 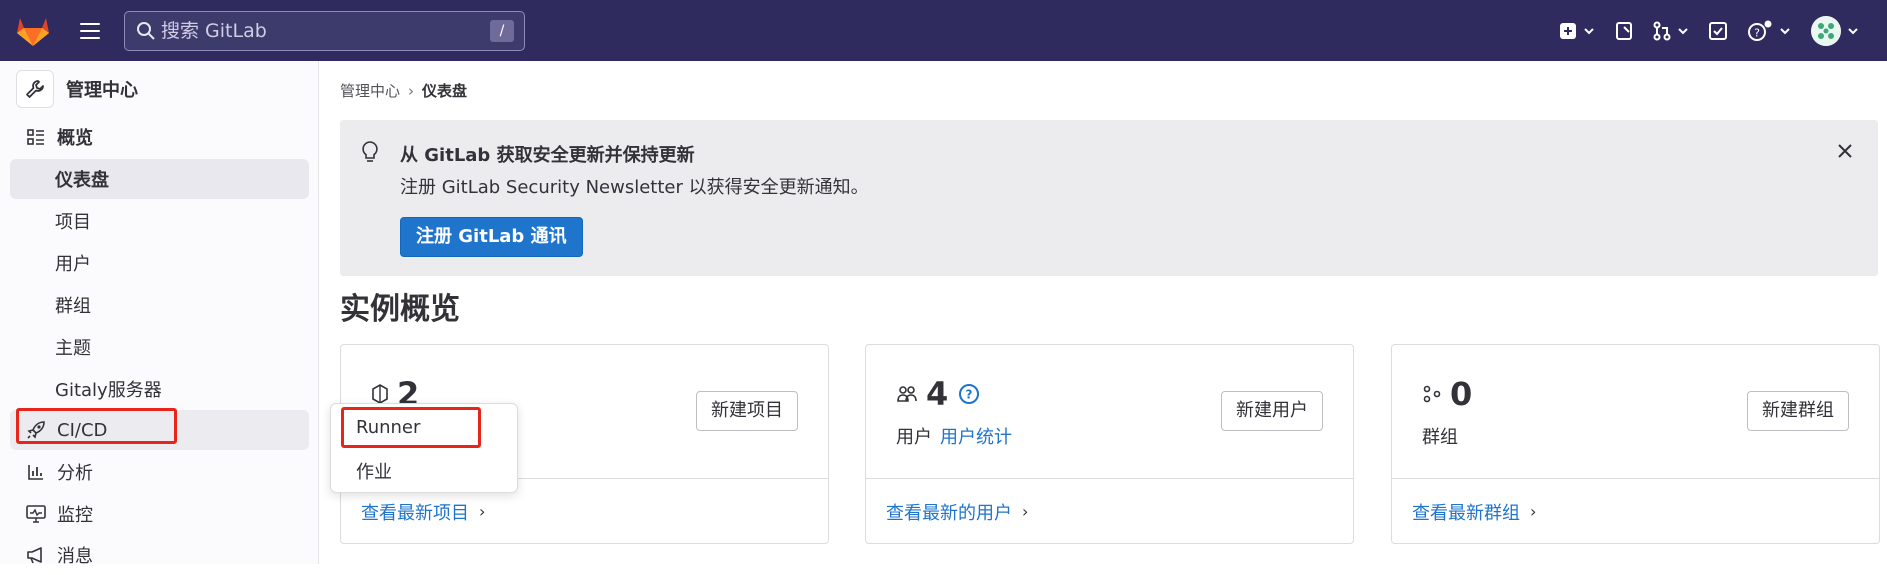 I want to click on project-icon, so click(x=380, y=394).